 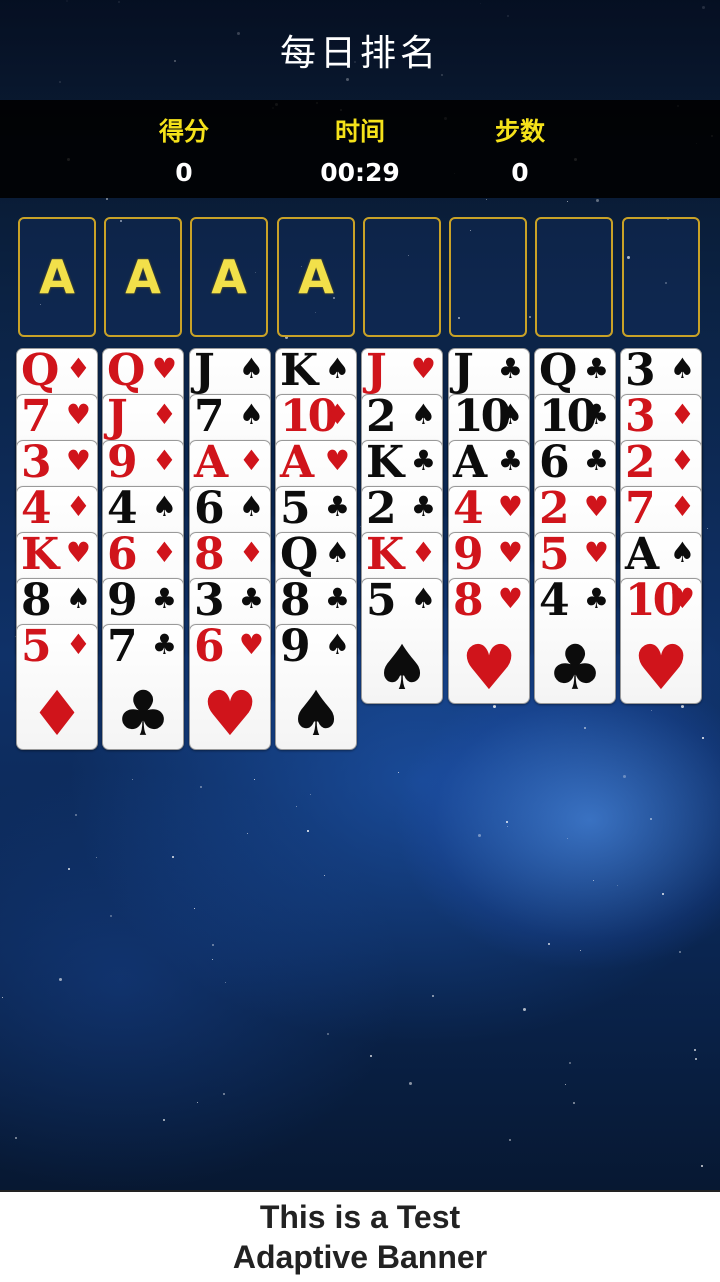 What do you see at coordinates (57, 687) in the screenshot?
I see `playing-card: 5 ♦ ♦` at bounding box center [57, 687].